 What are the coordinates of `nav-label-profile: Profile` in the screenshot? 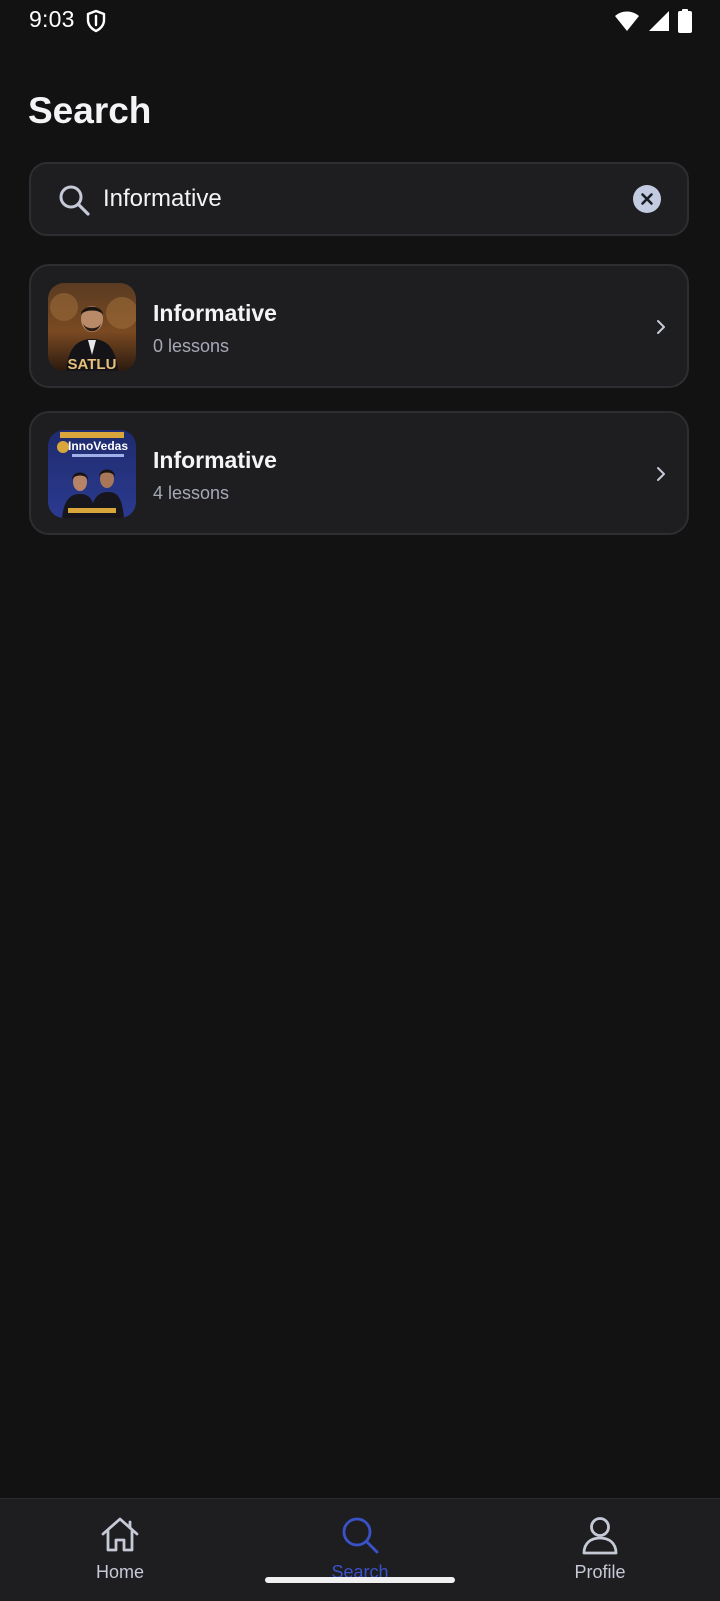 It's located at (600, 1572).